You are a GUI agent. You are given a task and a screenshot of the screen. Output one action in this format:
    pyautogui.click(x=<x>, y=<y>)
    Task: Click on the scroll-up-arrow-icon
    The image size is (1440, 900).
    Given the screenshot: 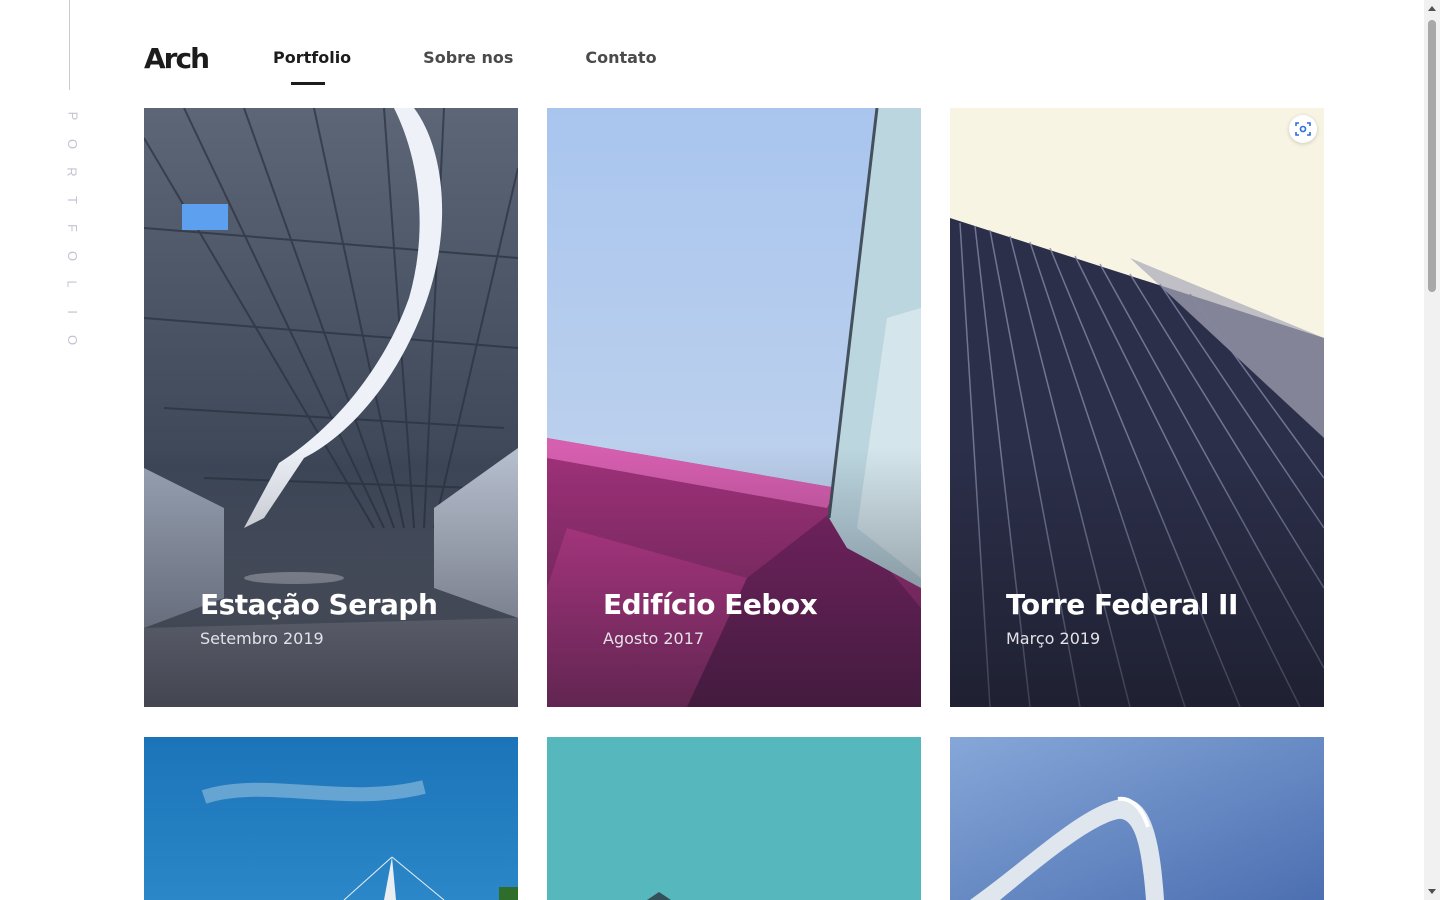 What is the action you would take?
    pyautogui.click(x=1432, y=8)
    